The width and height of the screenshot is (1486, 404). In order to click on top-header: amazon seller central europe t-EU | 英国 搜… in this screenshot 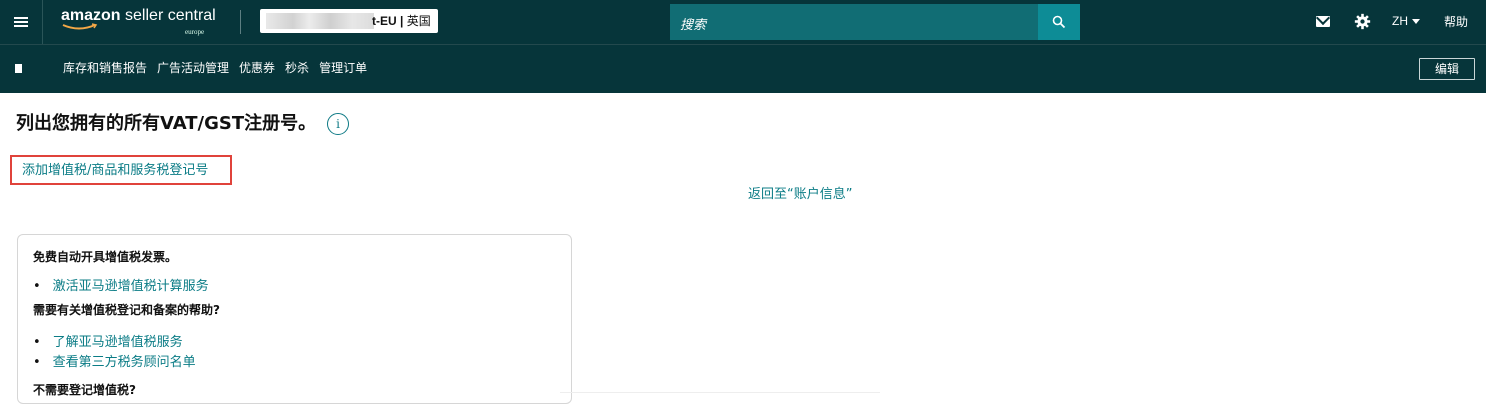, I will do `click(743, 22)`.